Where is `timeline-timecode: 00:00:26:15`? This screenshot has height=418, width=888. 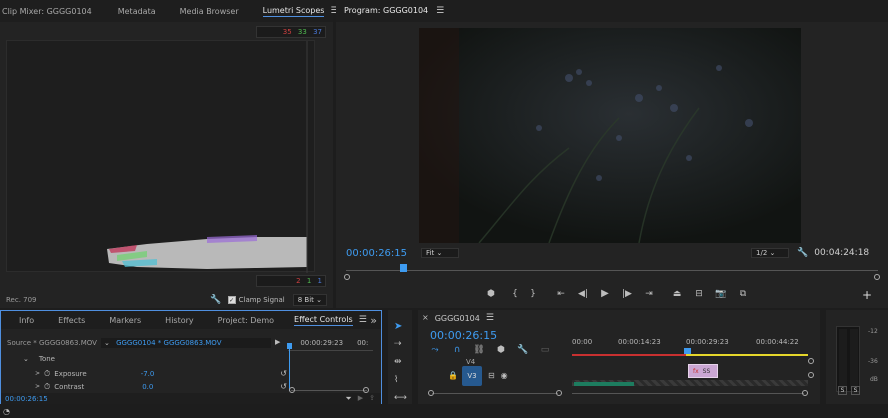
timeline-timecode: 00:00:26:15 is located at coordinates (463, 335).